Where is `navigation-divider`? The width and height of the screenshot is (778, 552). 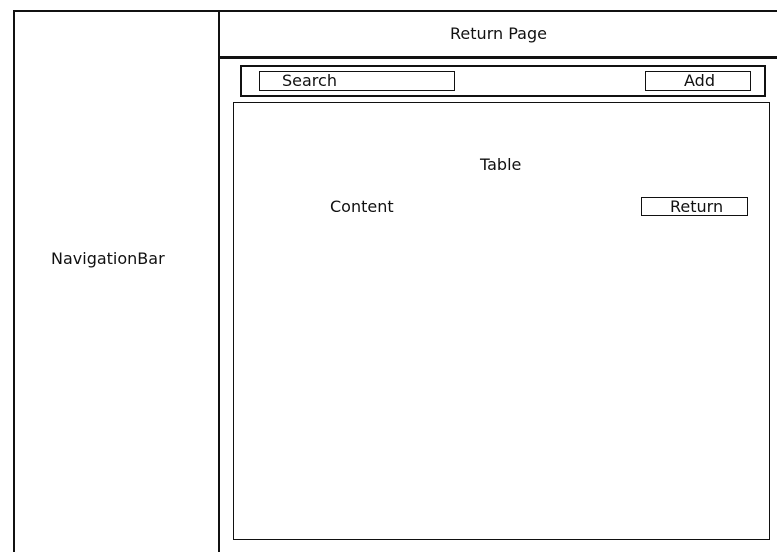
navigation-divider is located at coordinates (219, 281).